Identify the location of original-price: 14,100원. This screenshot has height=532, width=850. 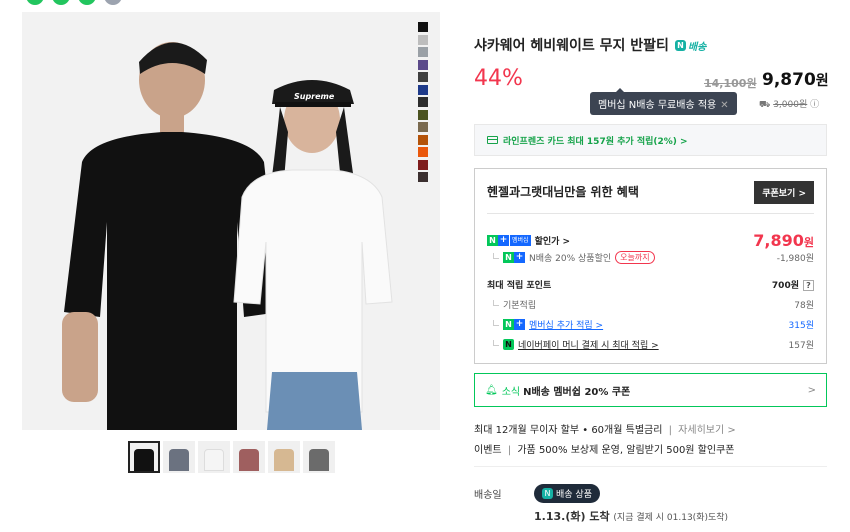
(730, 83).